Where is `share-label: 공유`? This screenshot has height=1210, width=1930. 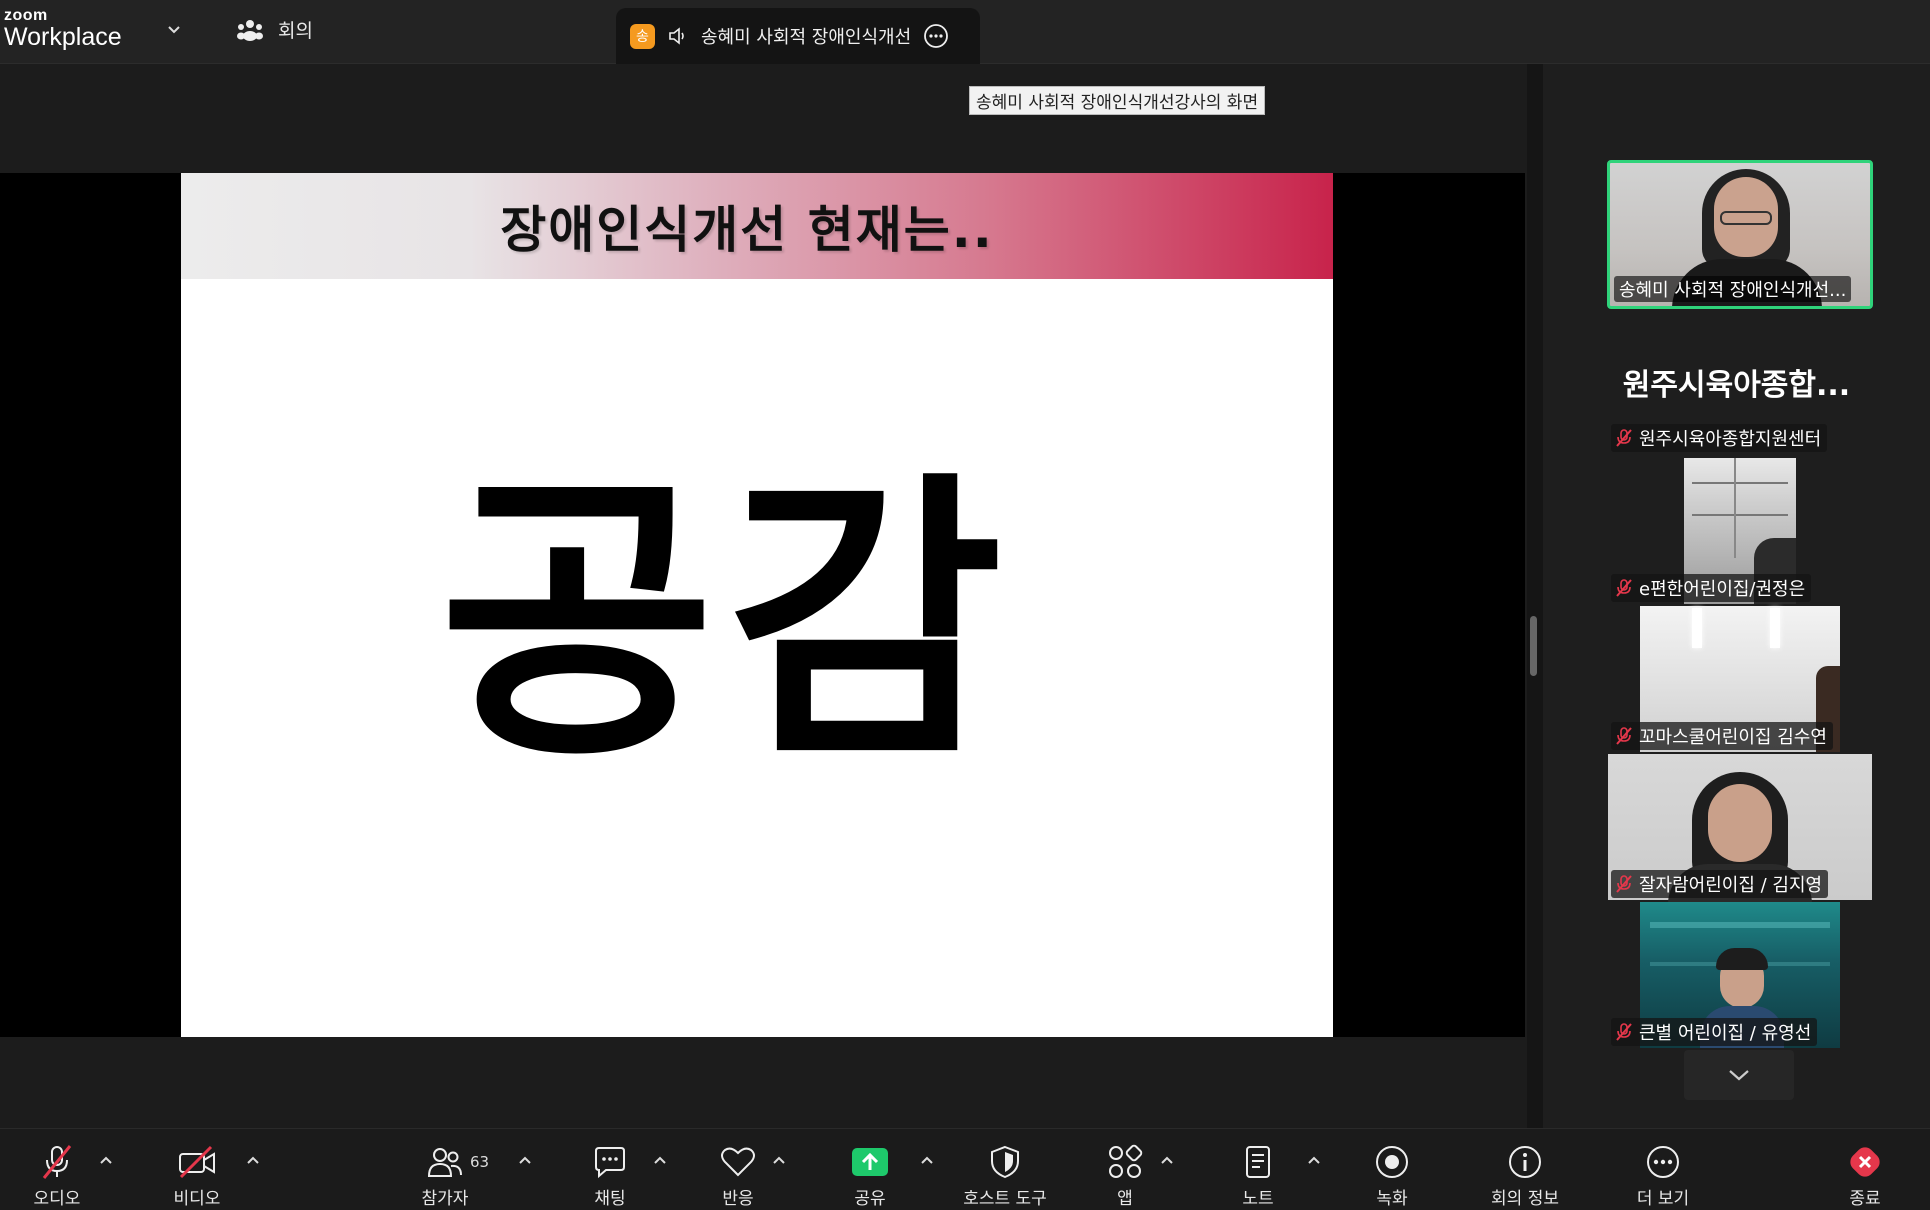
share-label: 공유 is located at coordinates (870, 1199).